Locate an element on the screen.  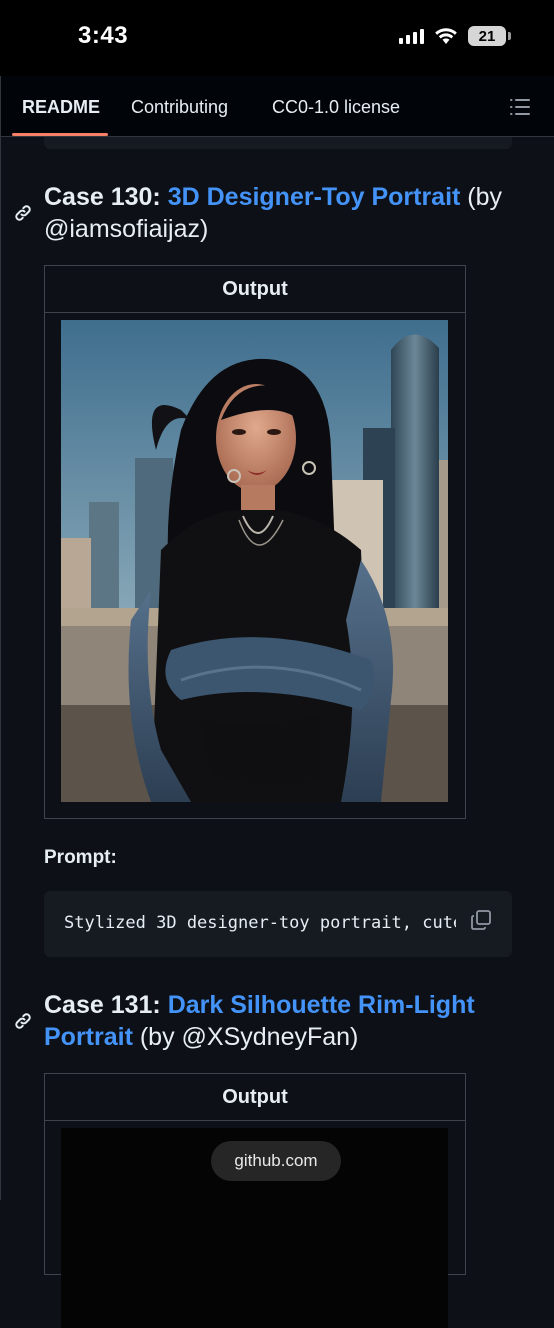
status-time: 3:43 is located at coordinates (103, 35).